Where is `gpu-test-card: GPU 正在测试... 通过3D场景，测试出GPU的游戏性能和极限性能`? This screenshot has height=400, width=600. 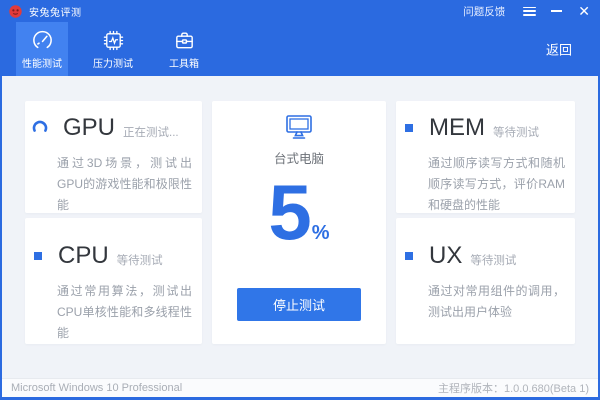 gpu-test-card: GPU 正在测试... 通过3D场景，测试出GPU的游戏性能和极限性能 is located at coordinates (113, 157).